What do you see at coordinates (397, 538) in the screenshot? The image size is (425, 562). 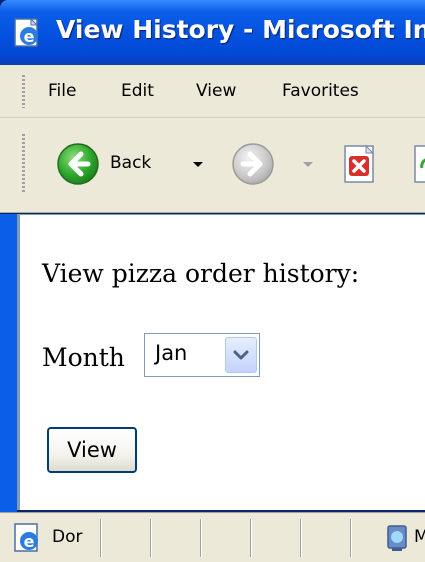 I see `internet-zone-icon` at bounding box center [397, 538].